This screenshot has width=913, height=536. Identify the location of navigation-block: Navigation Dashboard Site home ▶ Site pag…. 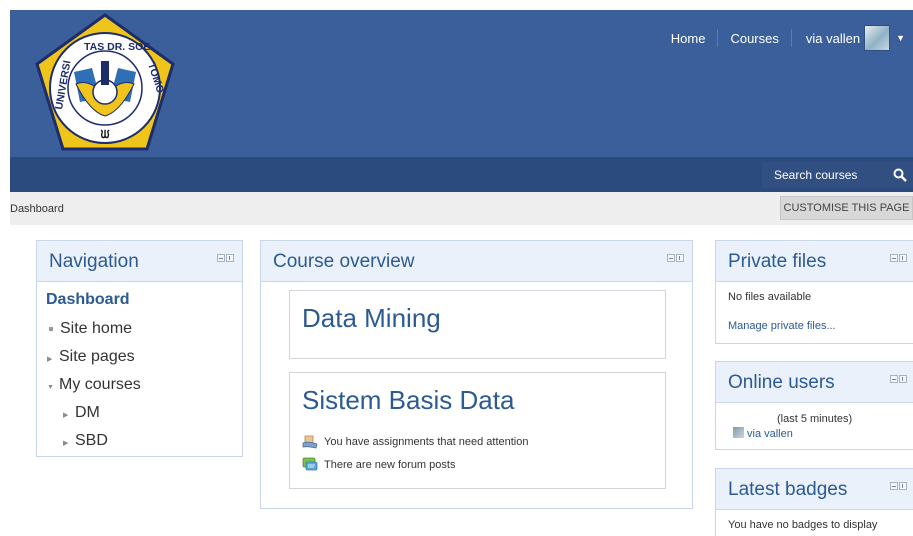
(139, 348).